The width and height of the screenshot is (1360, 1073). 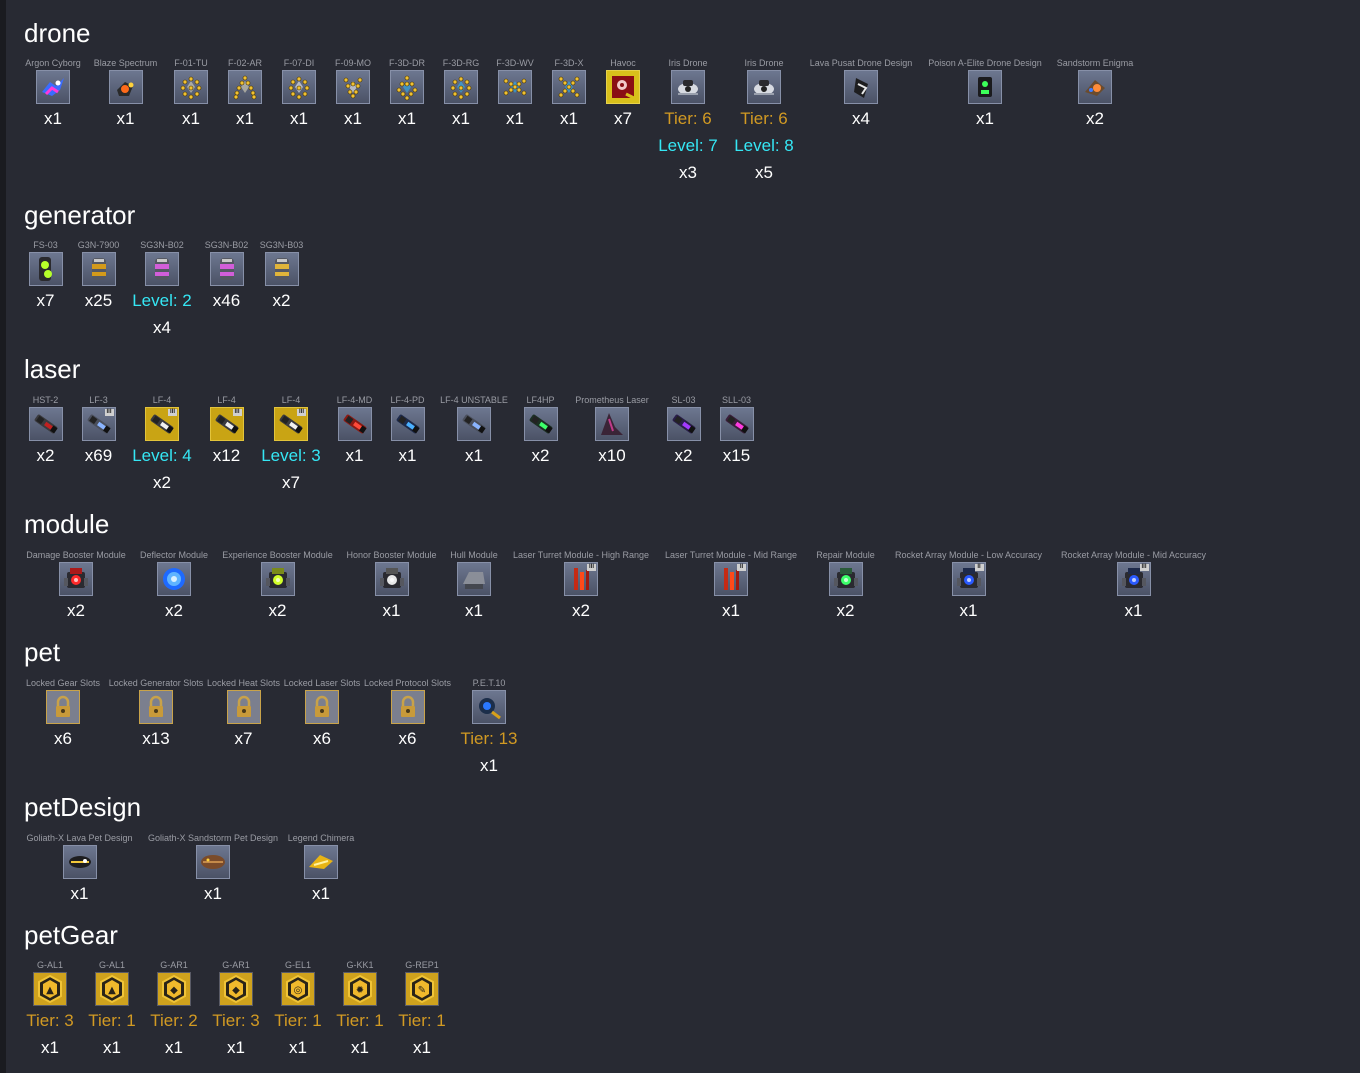 What do you see at coordinates (45, 445) in the screenshot?
I see `inventory-item: HST-2 x2` at bounding box center [45, 445].